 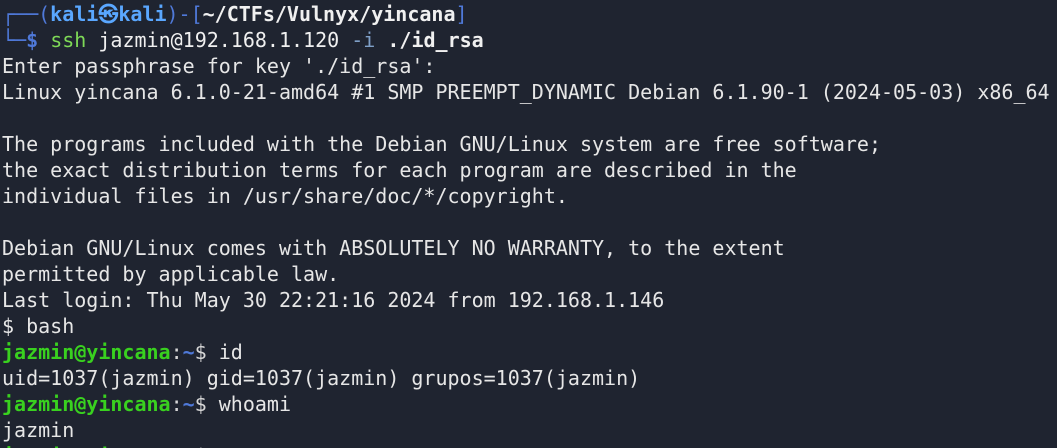 I want to click on command-flag: -i, so click(x=363, y=40).